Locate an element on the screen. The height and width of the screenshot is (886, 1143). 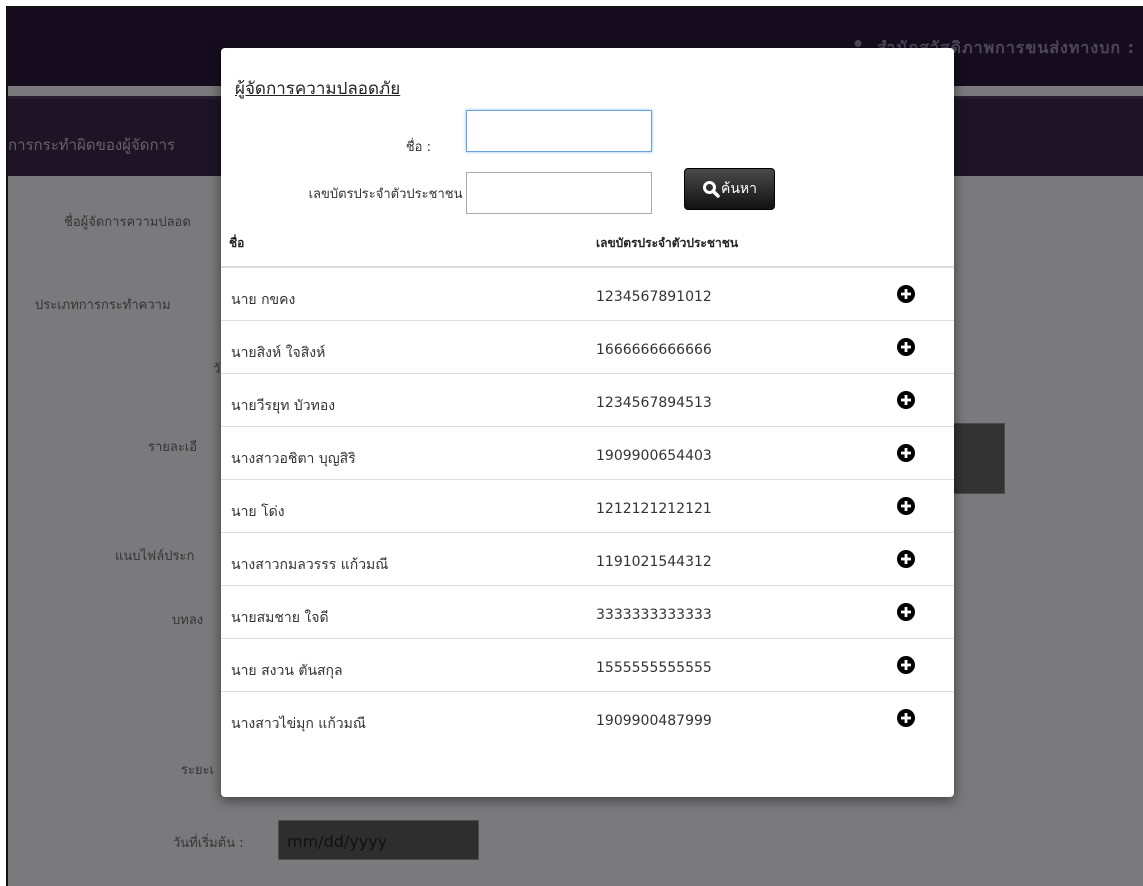
row-id-card: 1234567894513 is located at coordinates (654, 403).